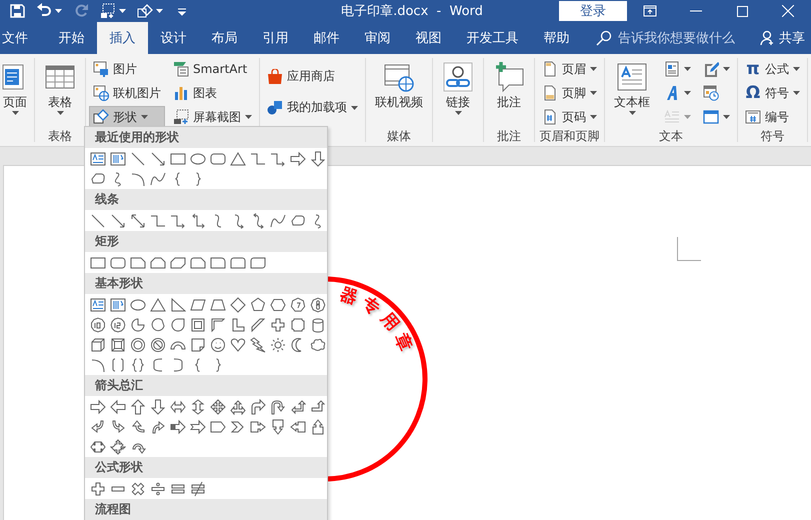 This screenshot has height=520, width=811. What do you see at coordinates (326, 38) in the screenshot?
I see `ribbon-tab: 邮件` at bounding box center [326, 38].